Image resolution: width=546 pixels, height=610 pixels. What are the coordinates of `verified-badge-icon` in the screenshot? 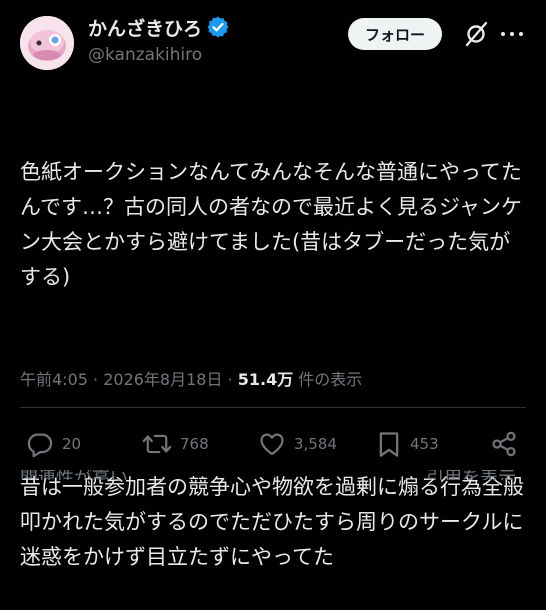 It's located at (218, 27).